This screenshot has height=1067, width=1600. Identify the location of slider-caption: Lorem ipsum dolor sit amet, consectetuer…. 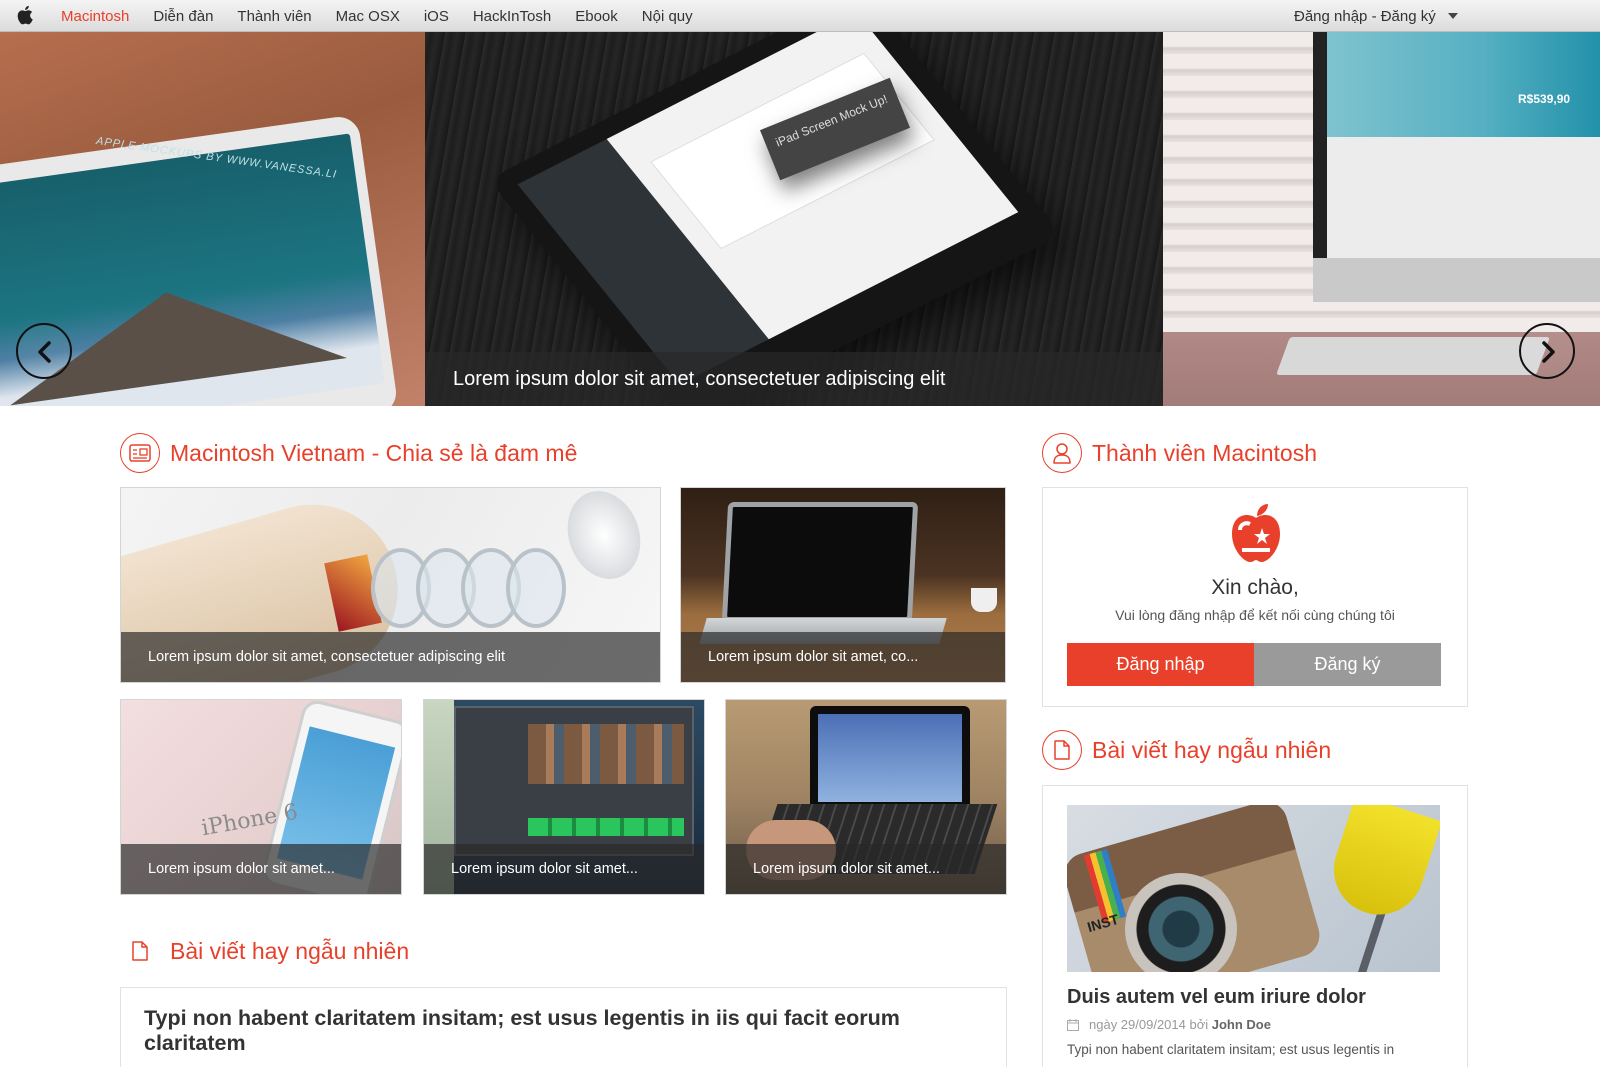
(794, 379).